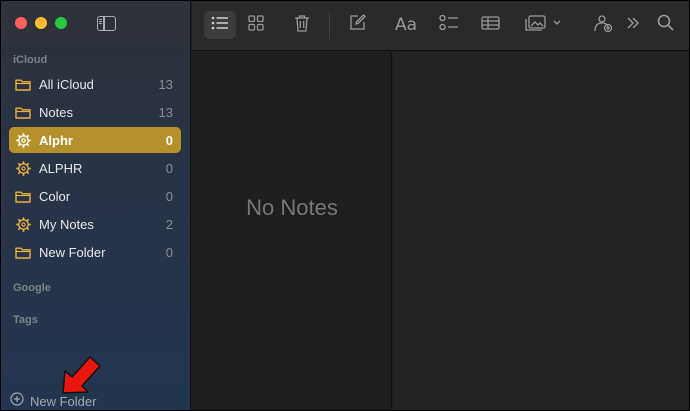 Image resolution: width=690 pixels, height=411 pixels. What do you see at coordinates (169, 224) in the screenshot?
I see `sidebar-item-count: 2` at bounding box center [169, 224].